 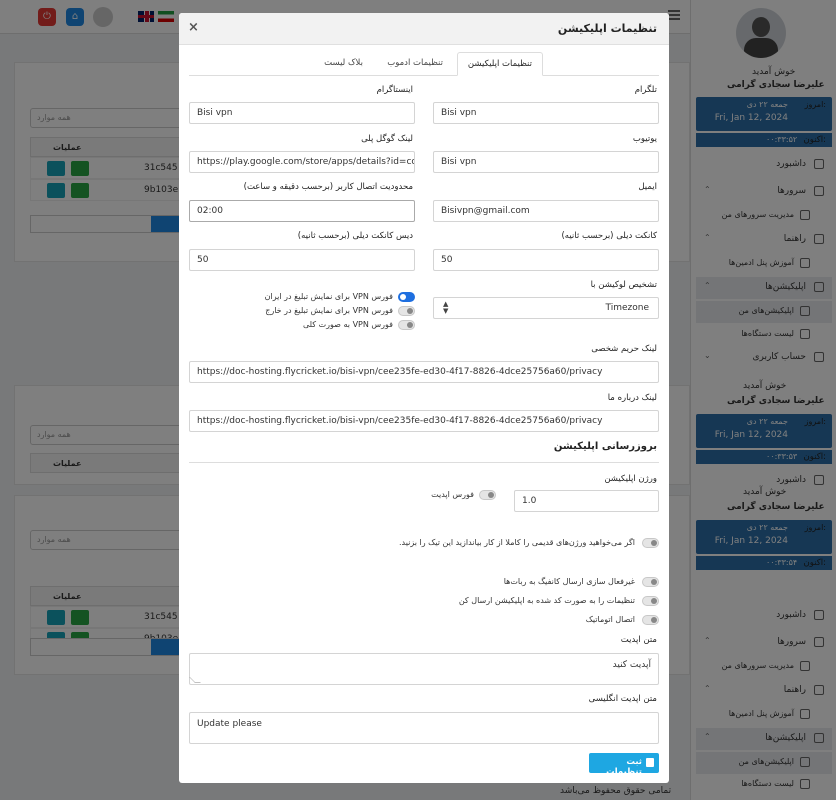 What do you see at coordinates (631, 665) in the screenshot?
I see `update-text-value: آپدیت کنید` at bounding box center [631, 665].